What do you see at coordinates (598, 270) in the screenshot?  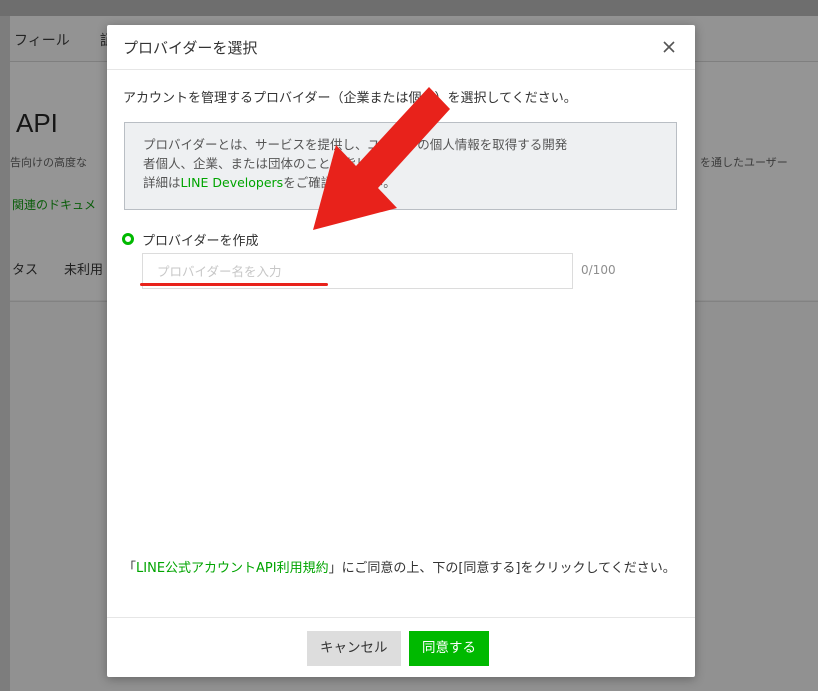 I see `char-counter: 0/100` at bounding box center [598, 270].